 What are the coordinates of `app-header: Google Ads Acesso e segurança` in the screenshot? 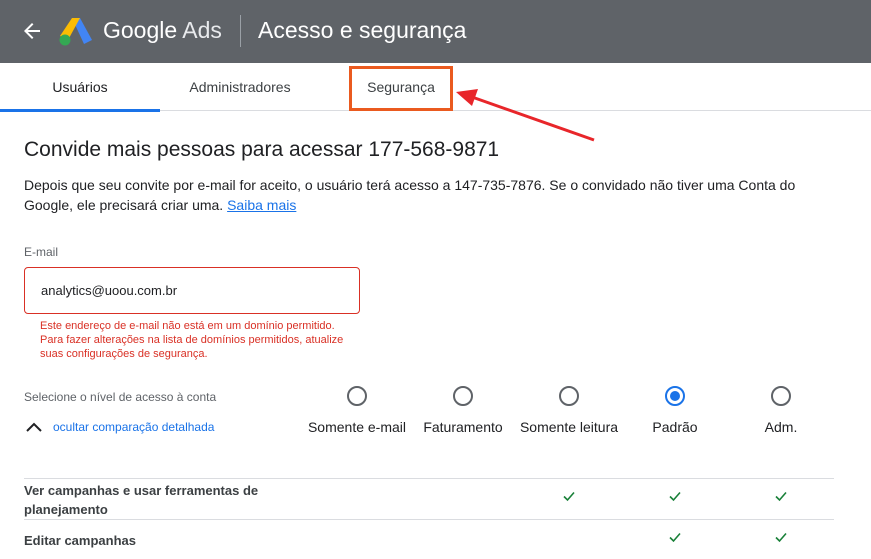 It's located at (435, 31).